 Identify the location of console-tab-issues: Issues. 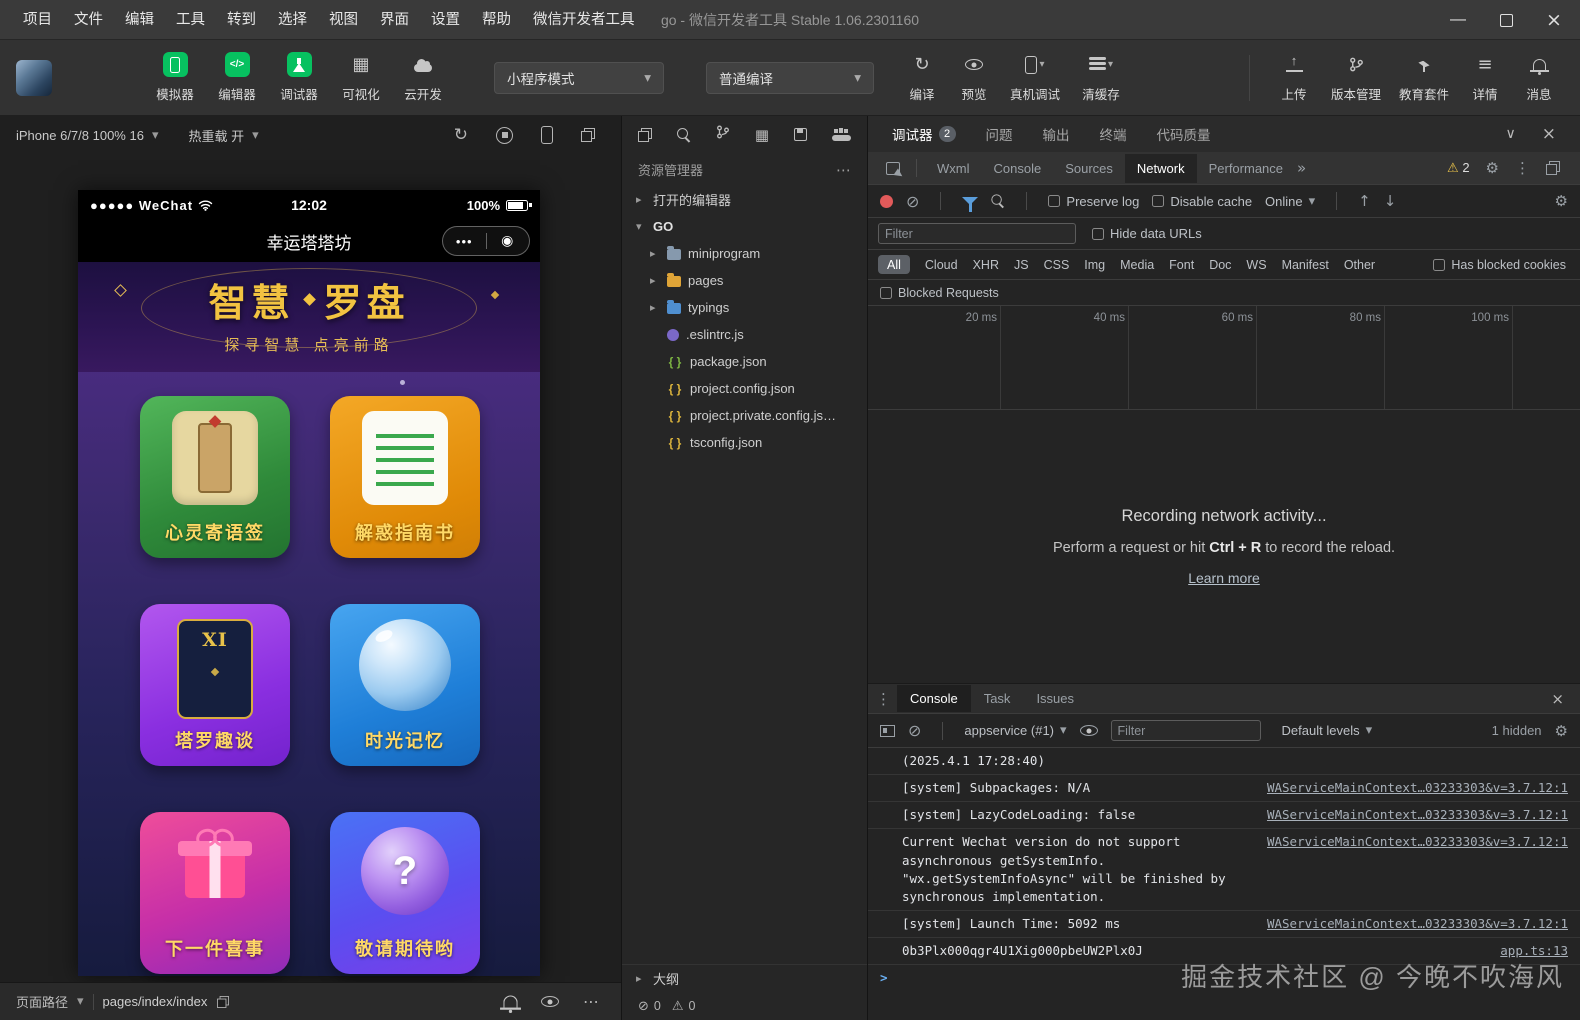
(1055, 698).